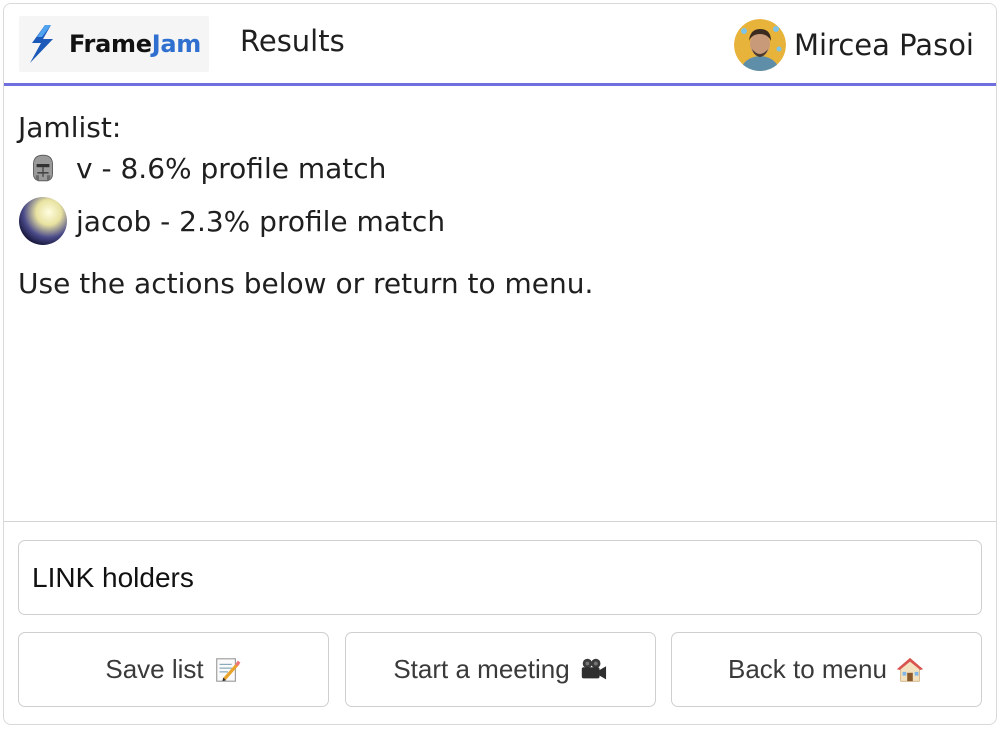 Image resolution: width=1000 pixels, height=730 pixels. I want to click on brand-name-jam: Jam, so click(176, 44).